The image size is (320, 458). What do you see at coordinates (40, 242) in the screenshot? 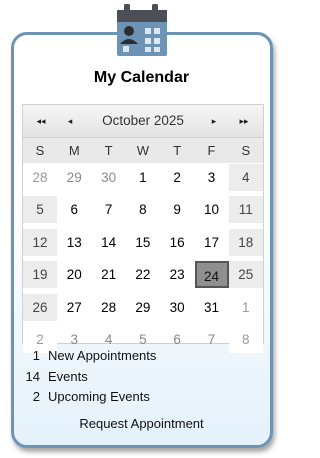
I see `calendar-day: 12` at bounding box center [40, 242].